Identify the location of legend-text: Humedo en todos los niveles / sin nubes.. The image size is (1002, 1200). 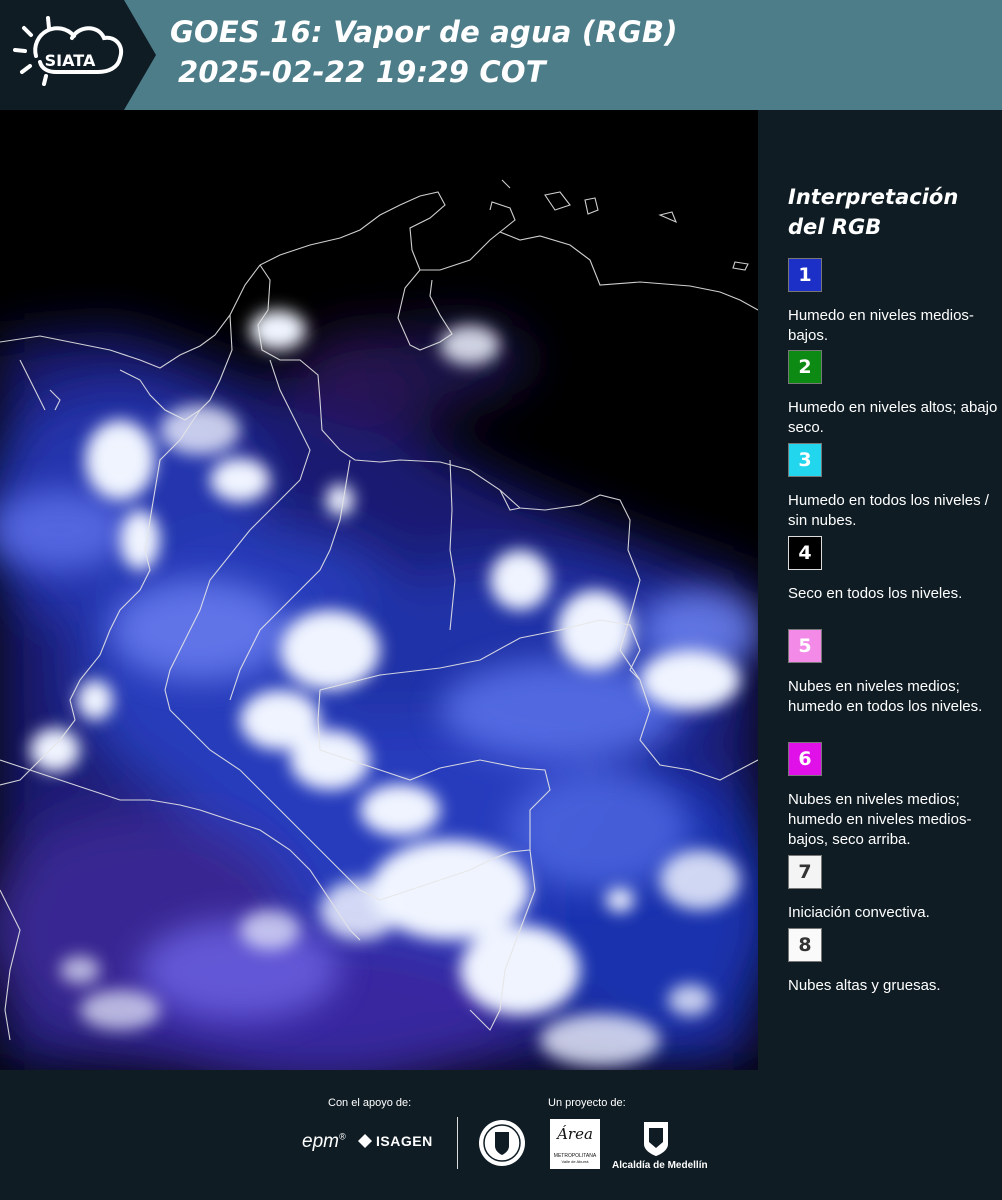
(888, 510).